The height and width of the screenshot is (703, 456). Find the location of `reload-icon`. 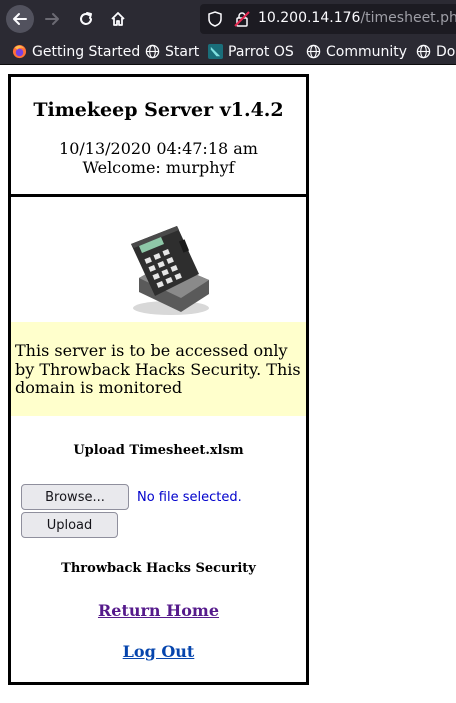

reload-icon is located at coordinates (86, 18).